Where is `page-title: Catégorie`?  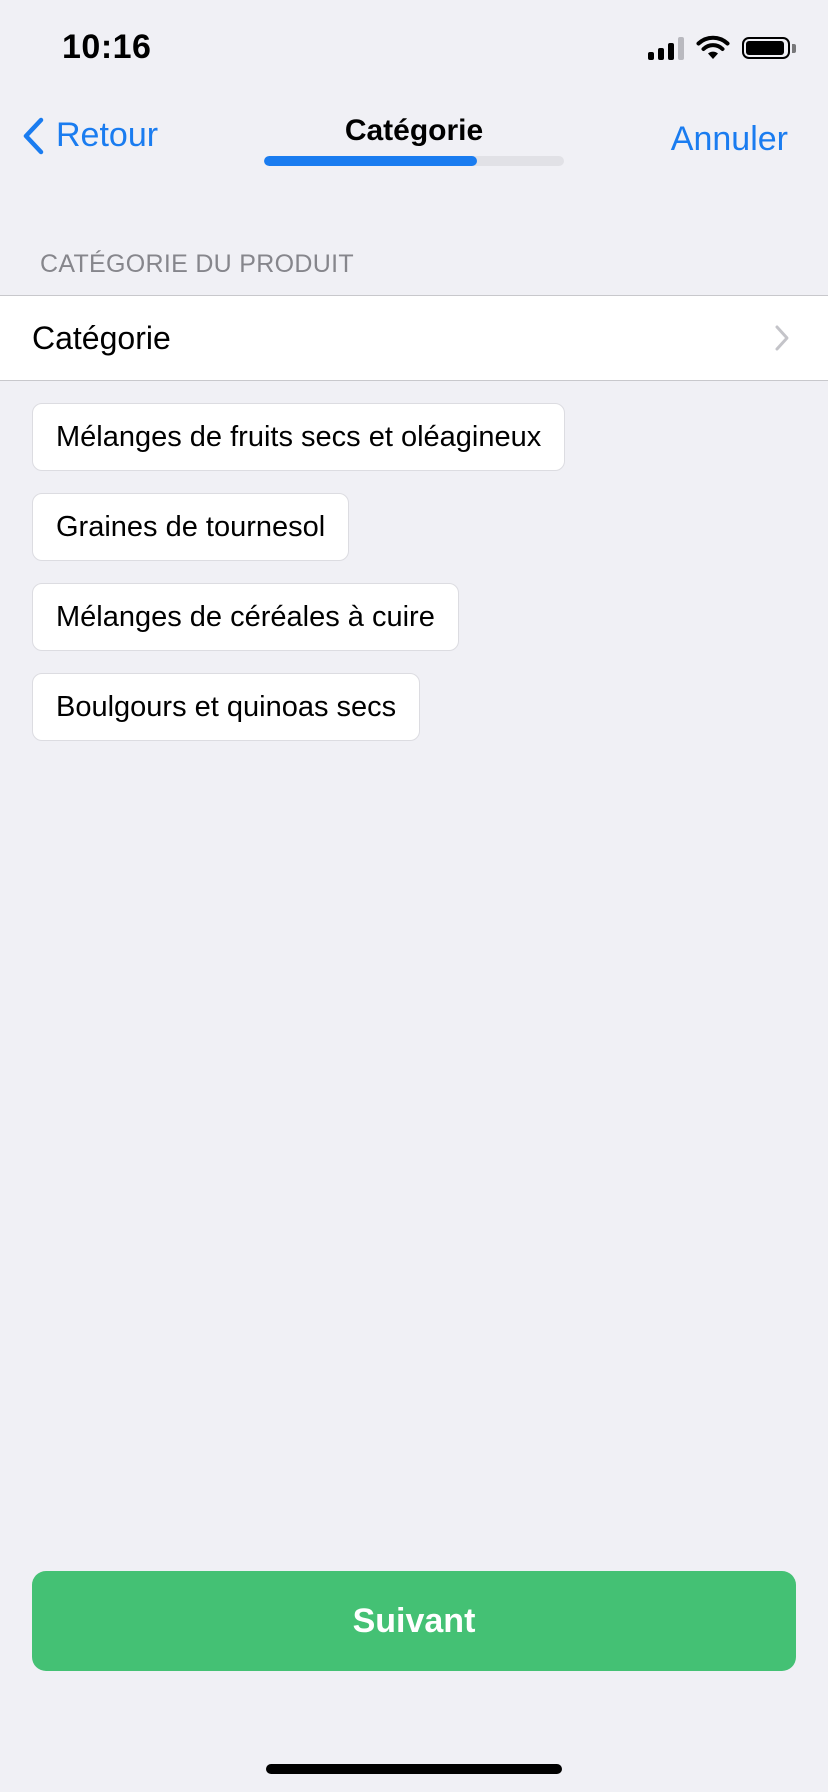 page-title: Catégorie is located at coordinates (414, 130).